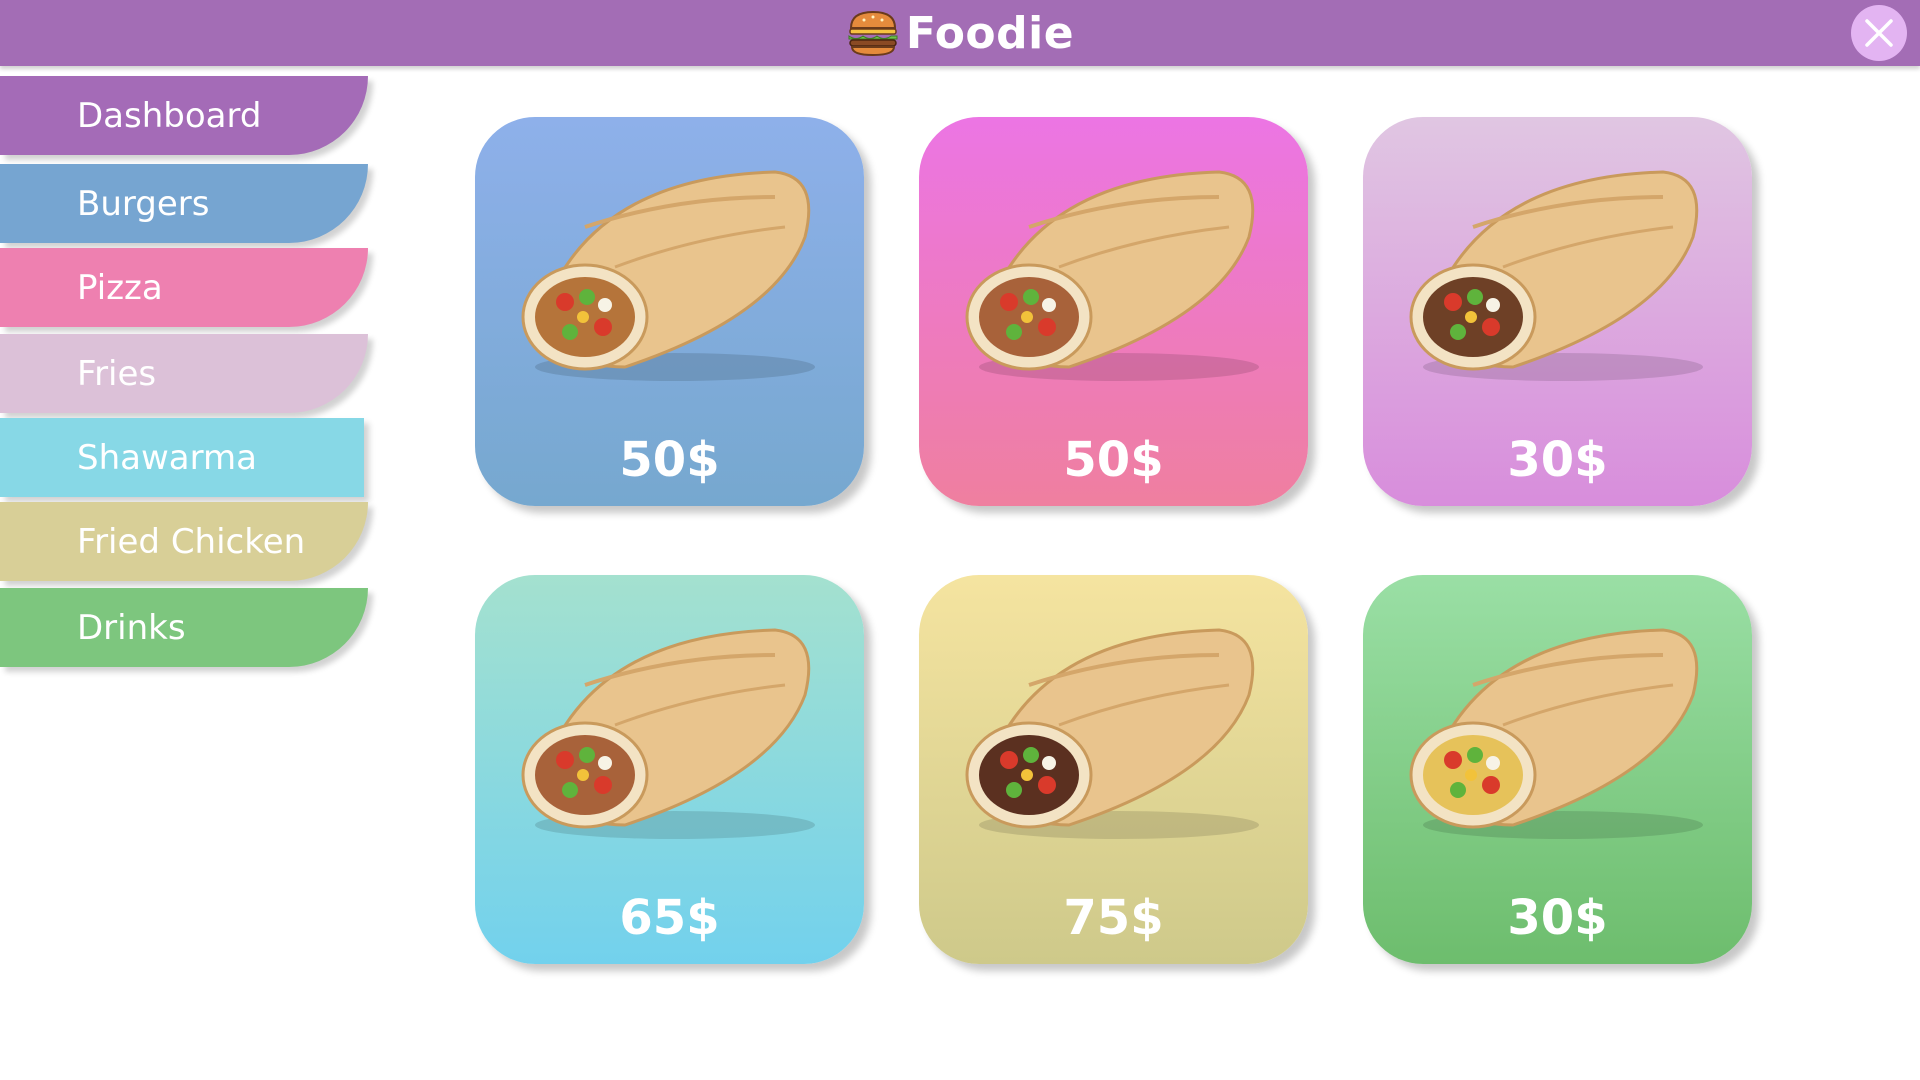 This screenshot has width=1920, height=1080. I want to click on sidebar-item-shawarma: Shawarma, so click(182, 457).